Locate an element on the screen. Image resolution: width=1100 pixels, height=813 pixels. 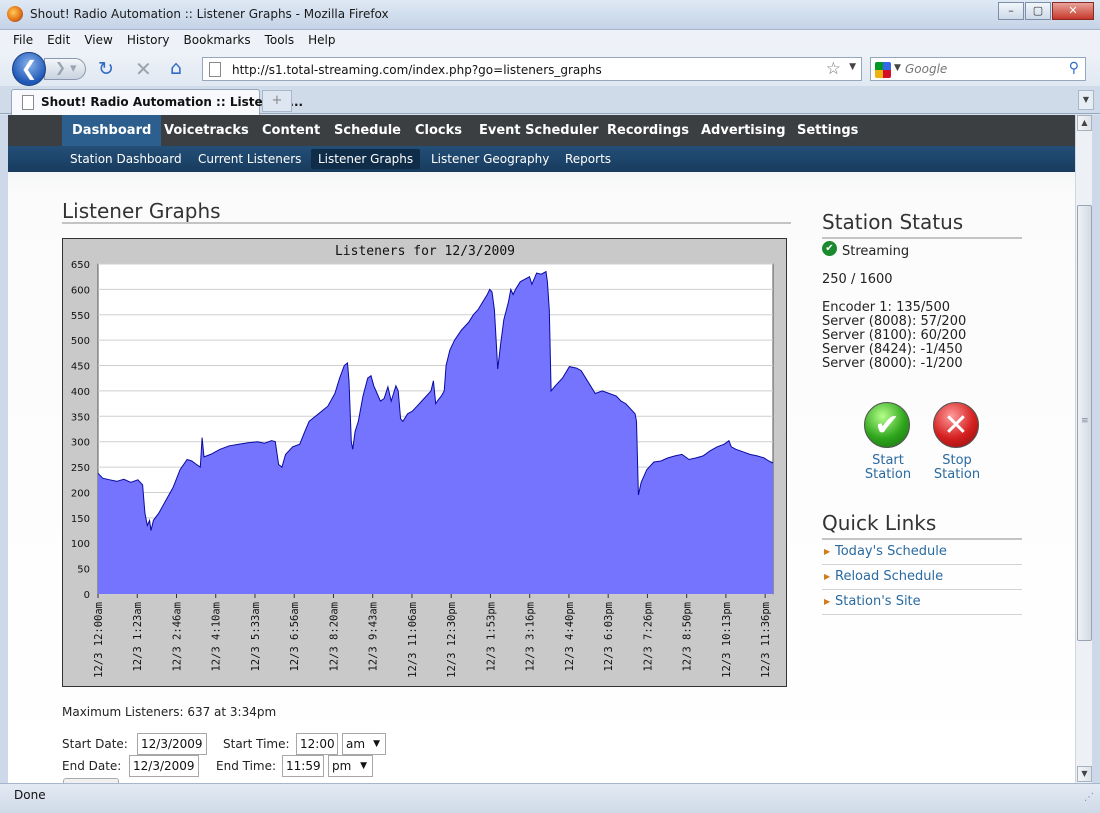
quick-link-label: Reload Schedule is located at coordinates (889, 576).